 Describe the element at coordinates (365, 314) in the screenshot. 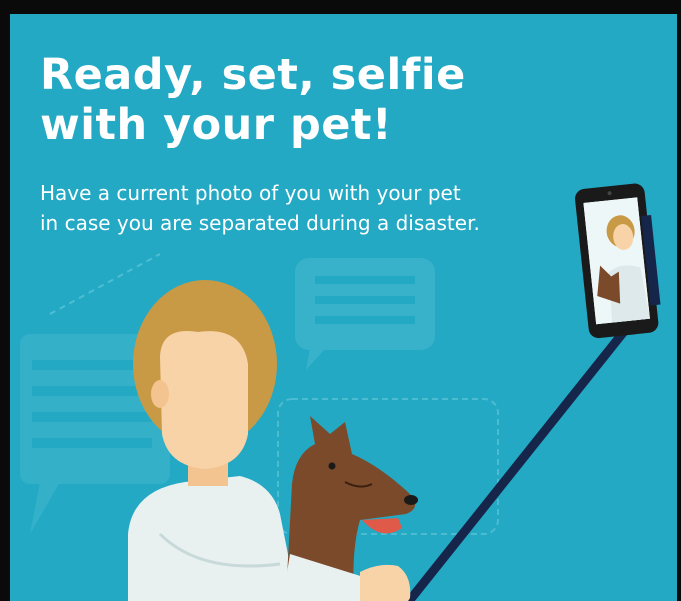

I see `chat-bubble-icon` at that location.